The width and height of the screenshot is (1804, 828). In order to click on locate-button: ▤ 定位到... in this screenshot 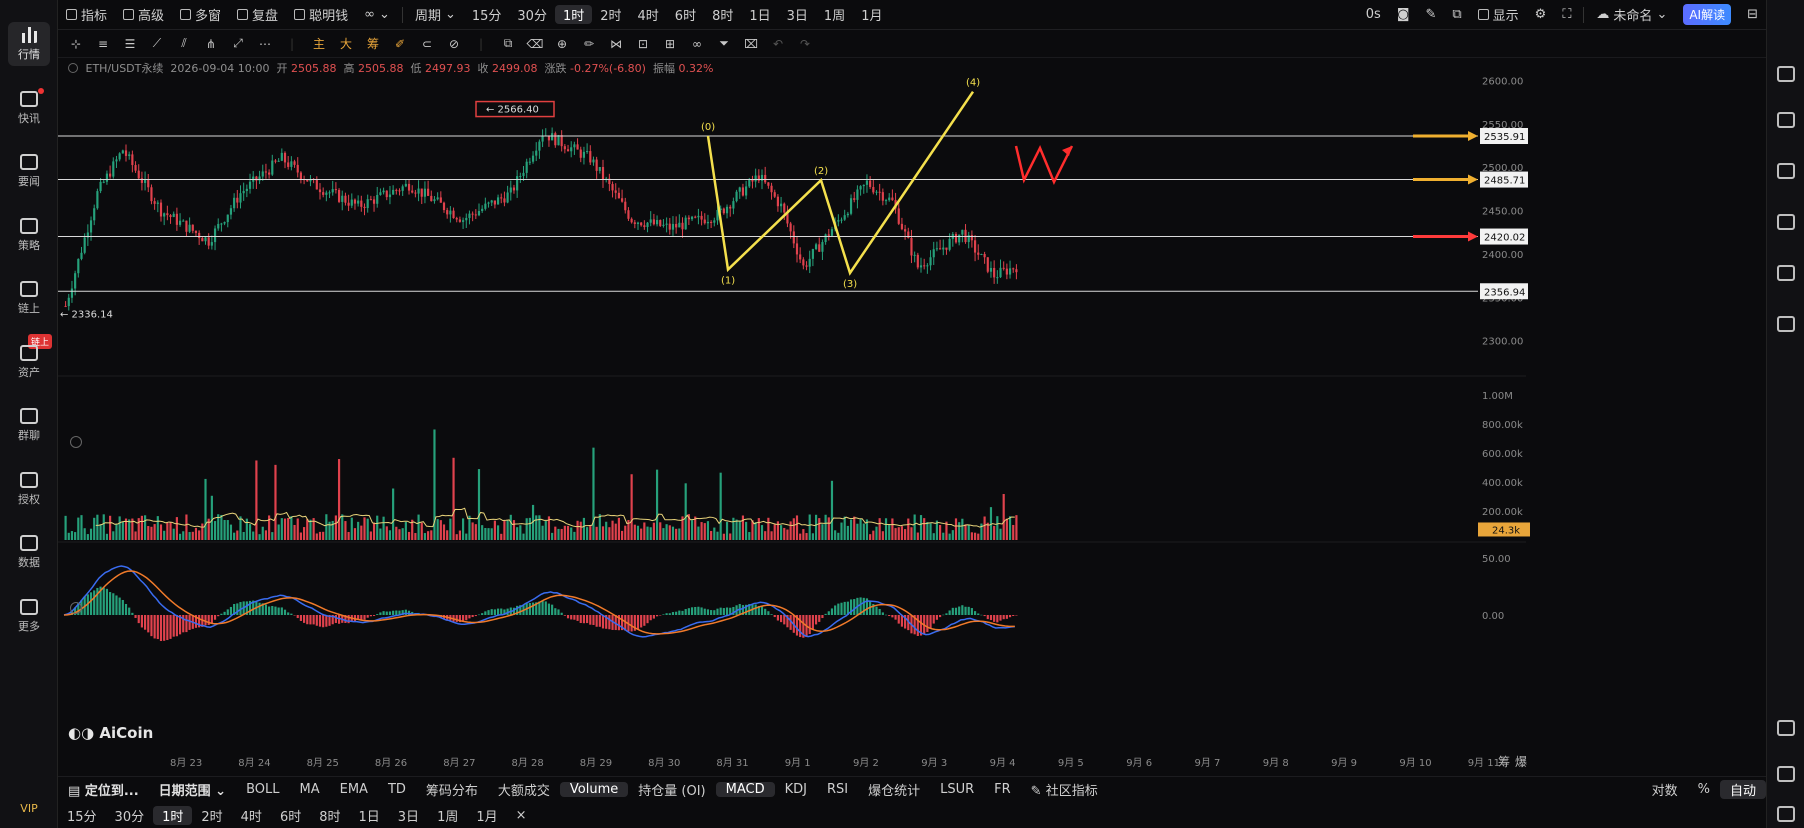, I will do `click(103, 789)`.